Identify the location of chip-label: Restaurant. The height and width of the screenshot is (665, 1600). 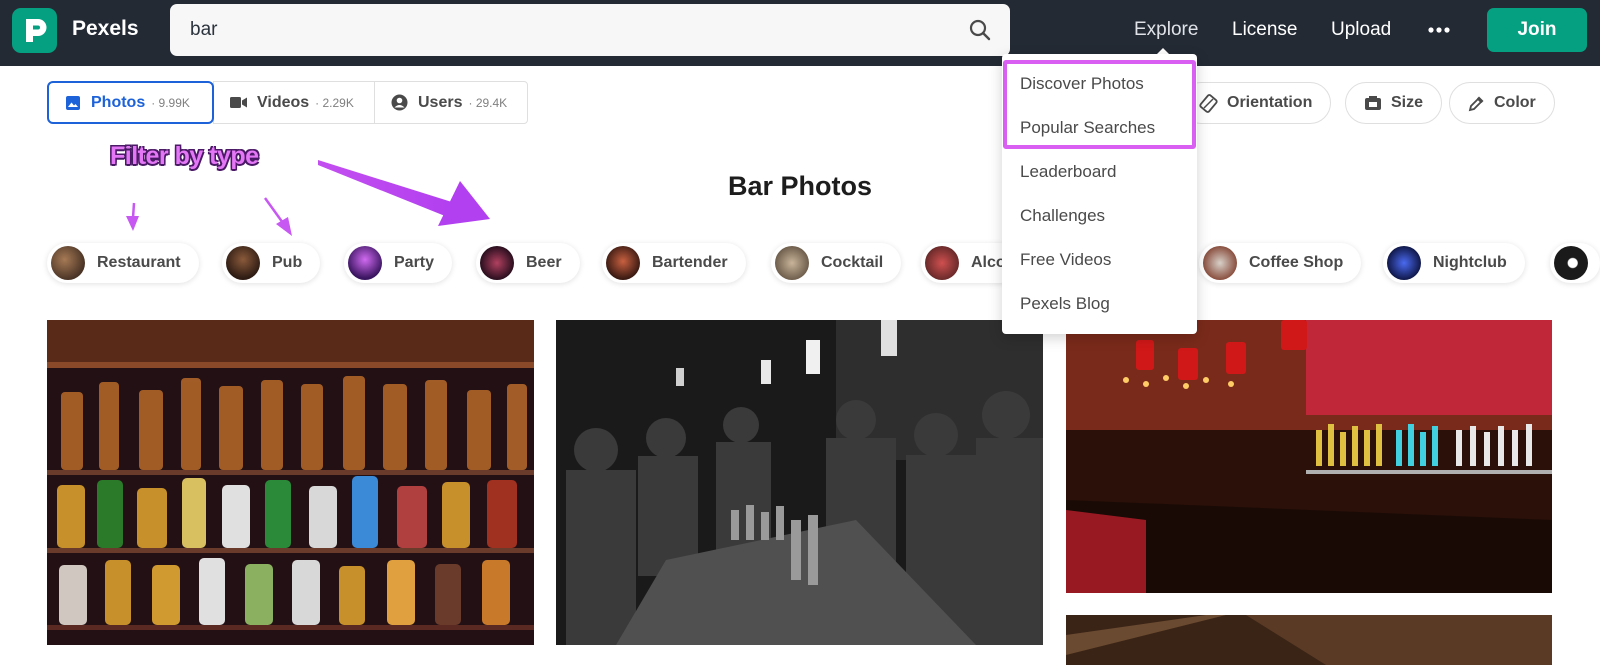
(139, 262).